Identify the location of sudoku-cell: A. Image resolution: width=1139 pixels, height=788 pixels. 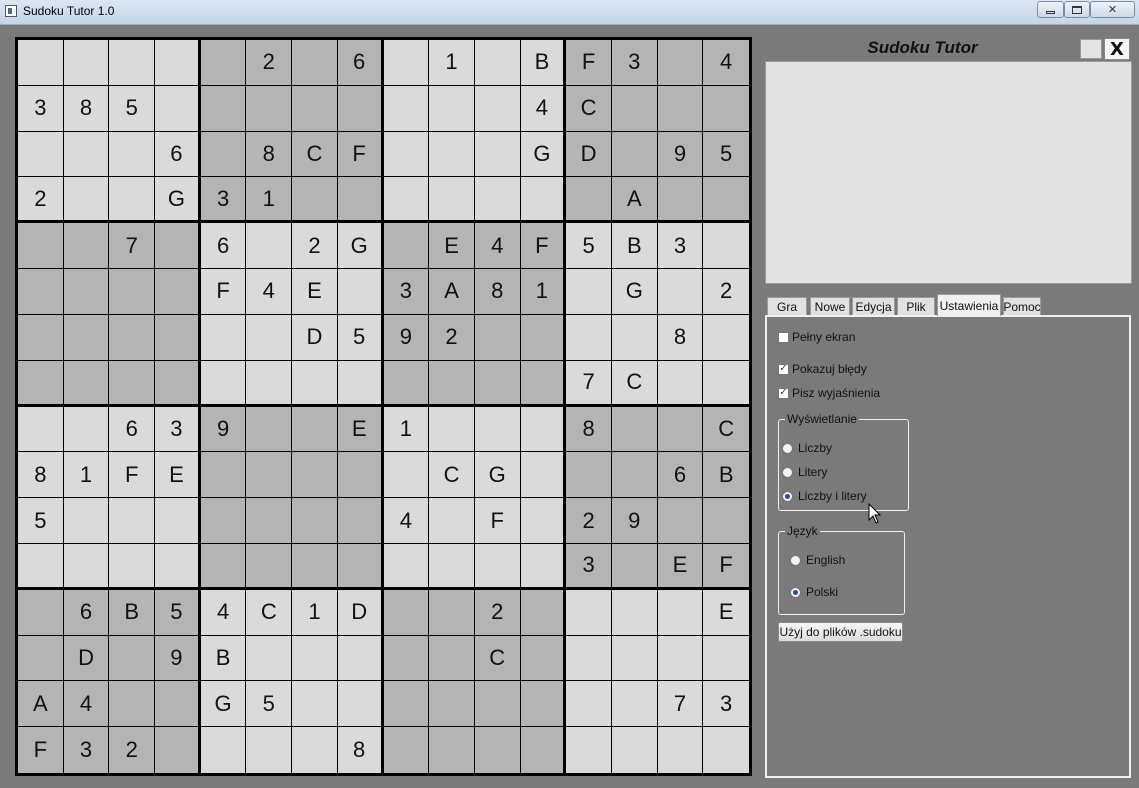
(41, 704).